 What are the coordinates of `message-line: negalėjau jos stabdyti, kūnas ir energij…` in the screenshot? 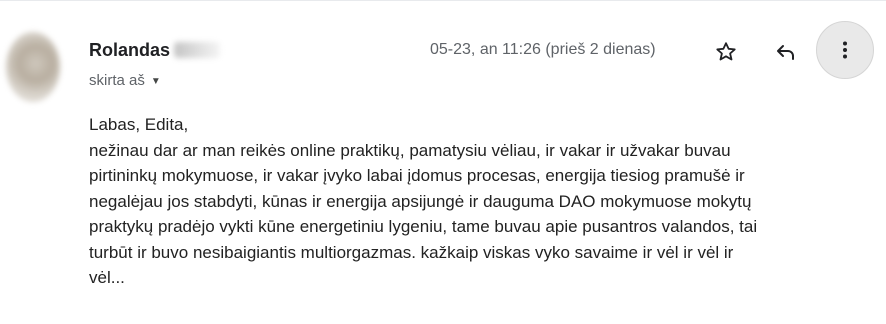 It's located at (420, 201).